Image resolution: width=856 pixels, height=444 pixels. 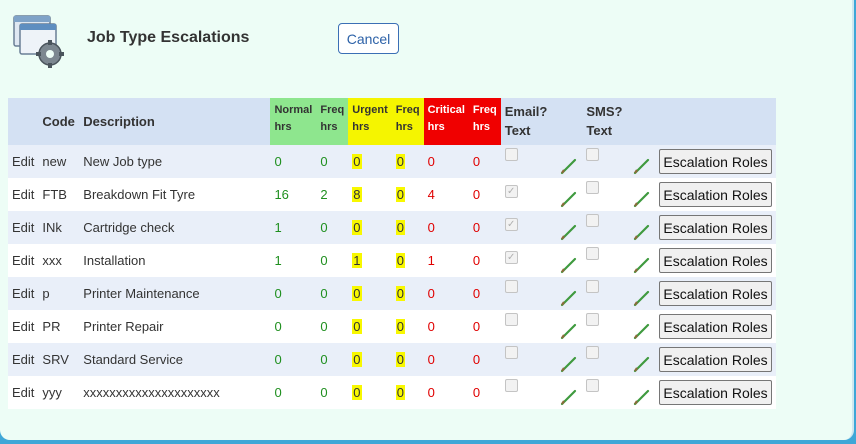 What do you see at coordinates (407, 121) in the screenshot?
I see `col-urgent-freq: Freq hrs` at bounding box center [407, 121].